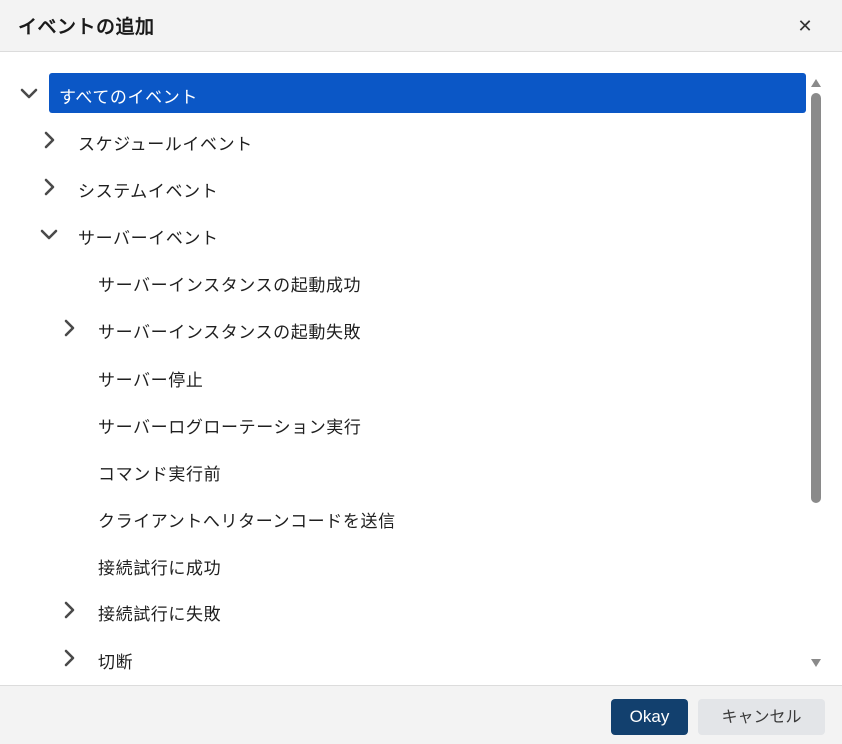  What do you see at coordinates (403, 187) in the screenshot?
I see `tree-item-system-events: システムイベント` at bounding box center [403, 187].